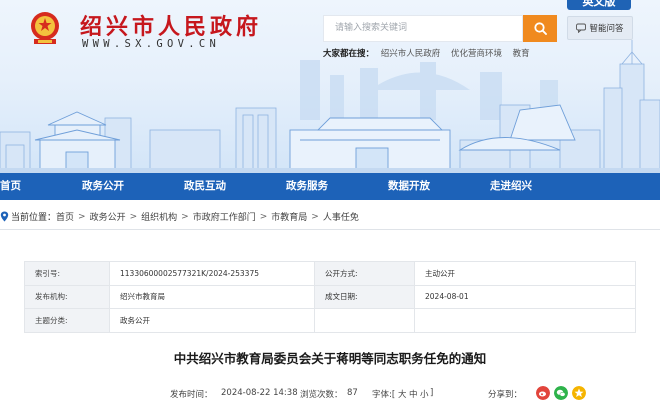 The width and height of the screenshot is (660, 407). What do you see at coordinates (579, 393) in the screenshot?
I see `qzone-icon` at bounding box center [579, 393].